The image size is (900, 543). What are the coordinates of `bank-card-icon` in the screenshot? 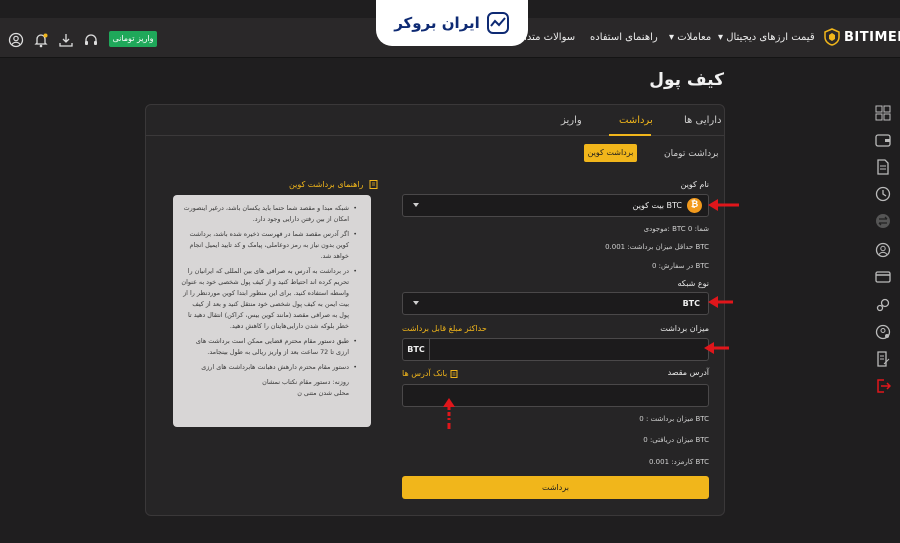 It's located at (883, 277).